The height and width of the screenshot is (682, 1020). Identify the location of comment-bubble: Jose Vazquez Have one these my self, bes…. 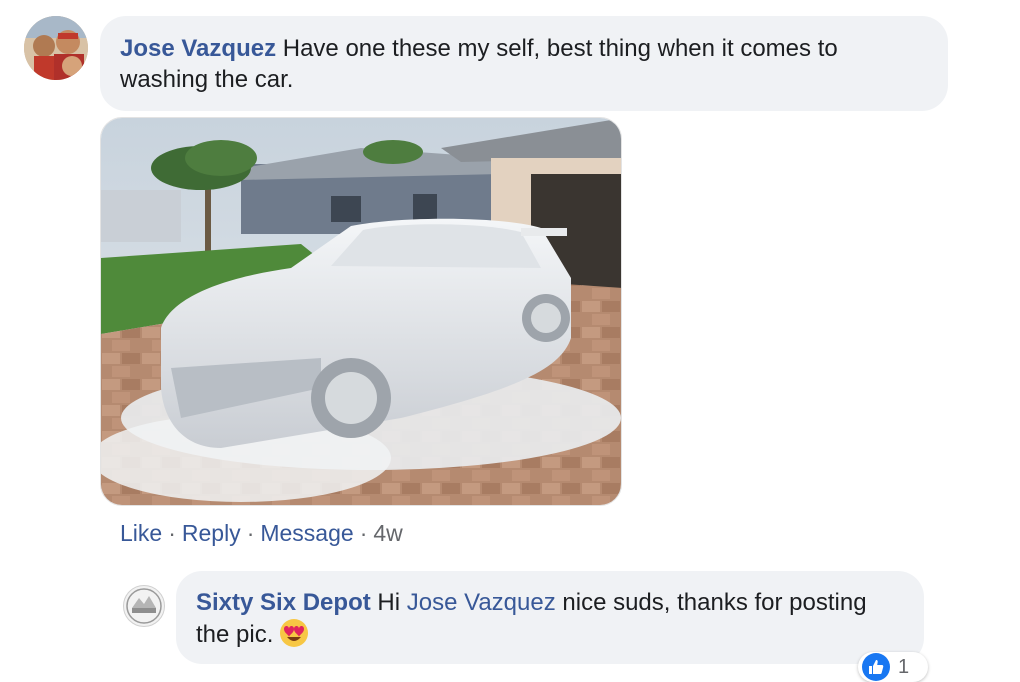
(524, 63).